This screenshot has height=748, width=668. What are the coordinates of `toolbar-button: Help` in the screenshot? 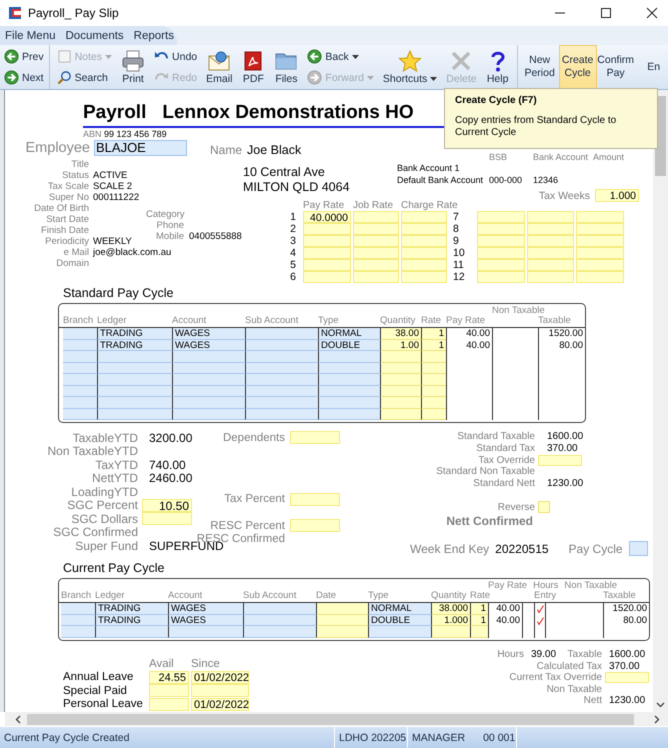 It's located at (498, 67).